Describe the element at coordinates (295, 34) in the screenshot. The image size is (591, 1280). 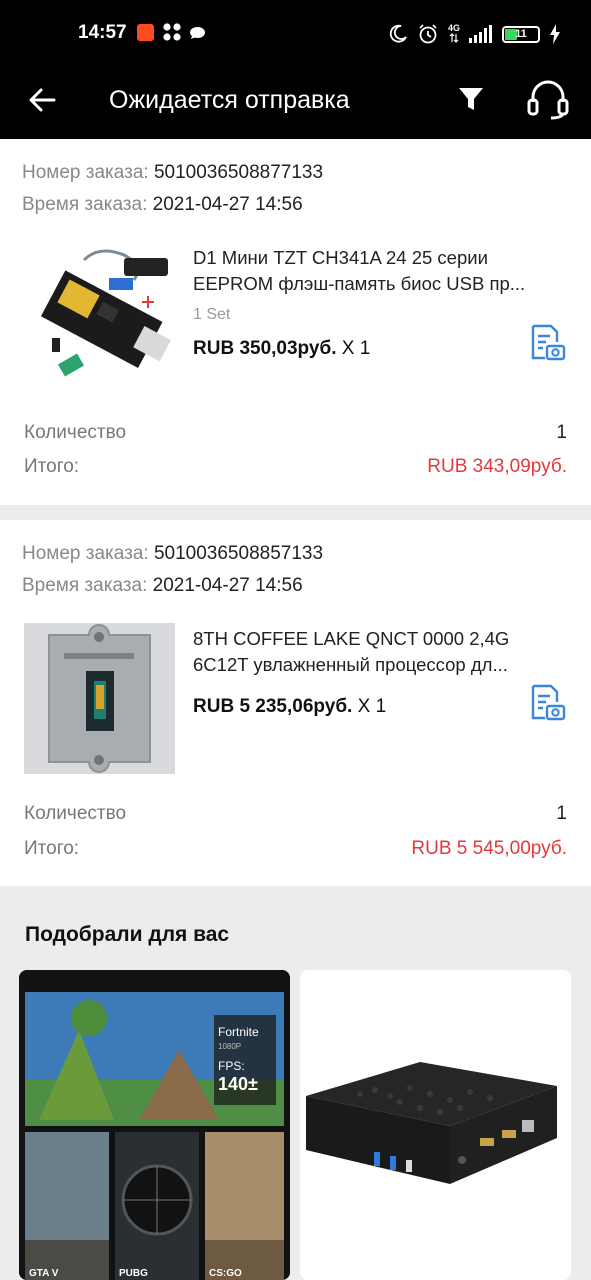
I see `status-bar: 14:57 4G 11` at that location.